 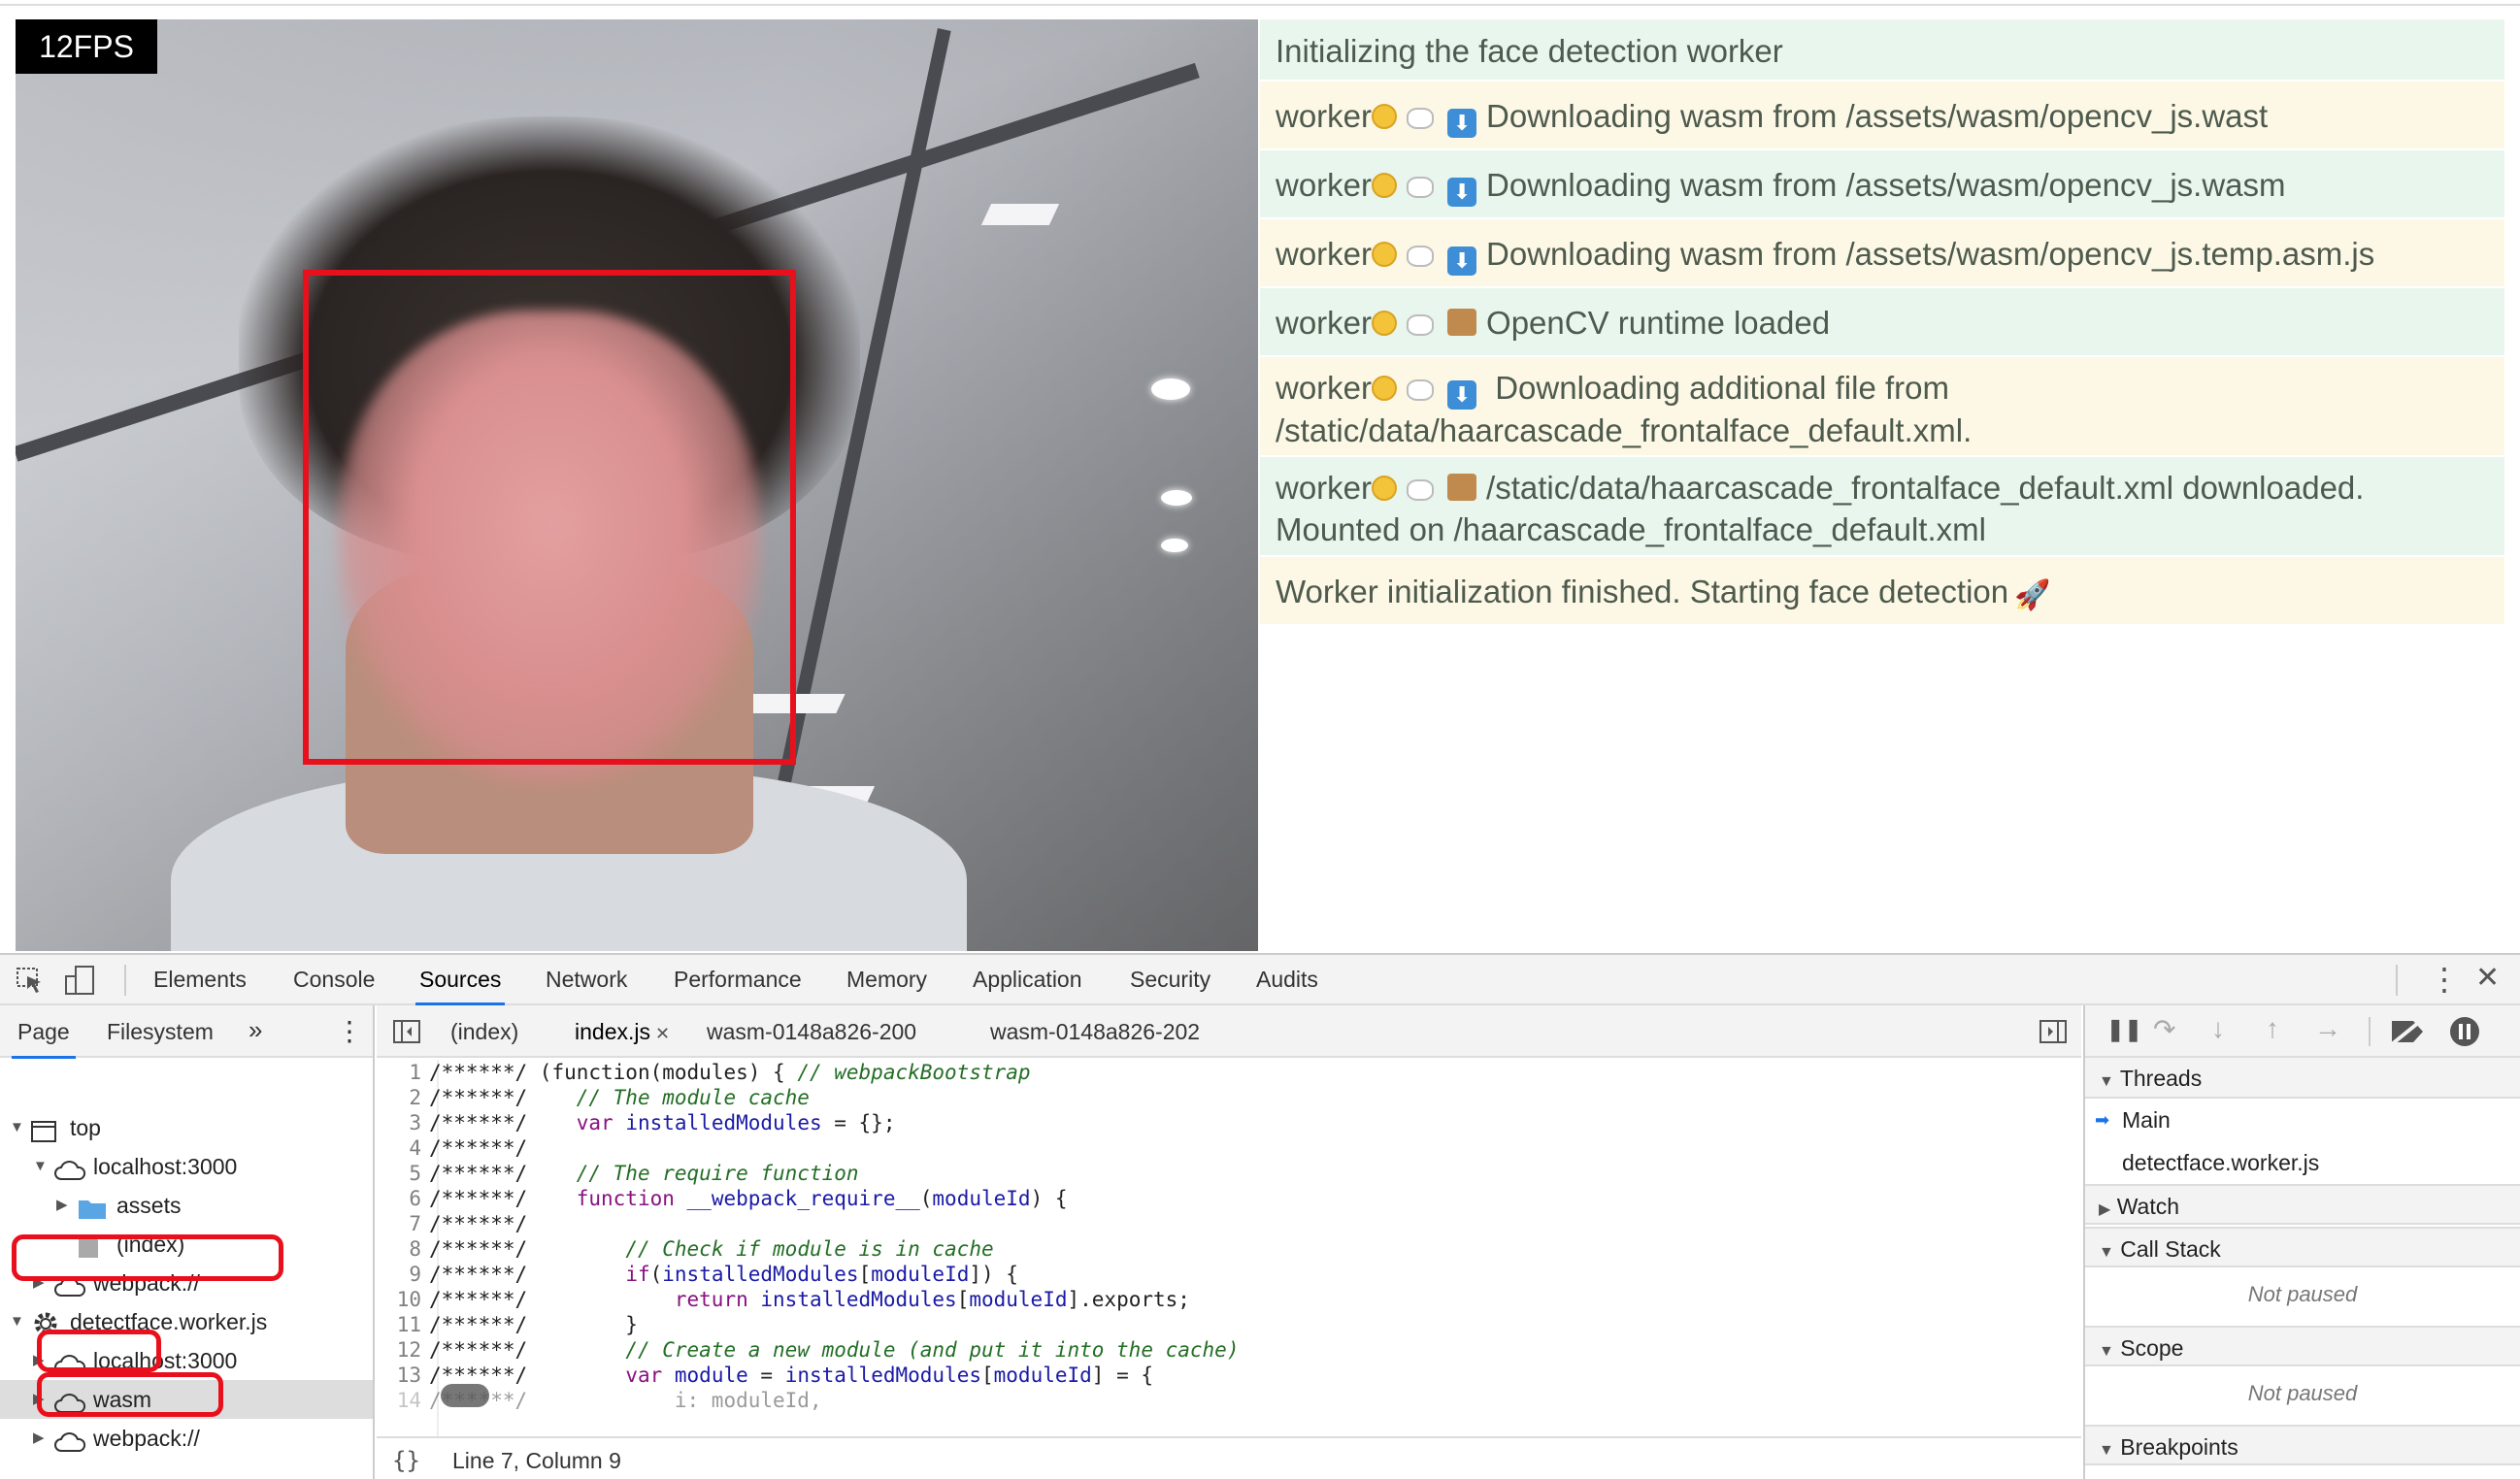 I want to click on line-number: 5, so click(x=403, y=1173).